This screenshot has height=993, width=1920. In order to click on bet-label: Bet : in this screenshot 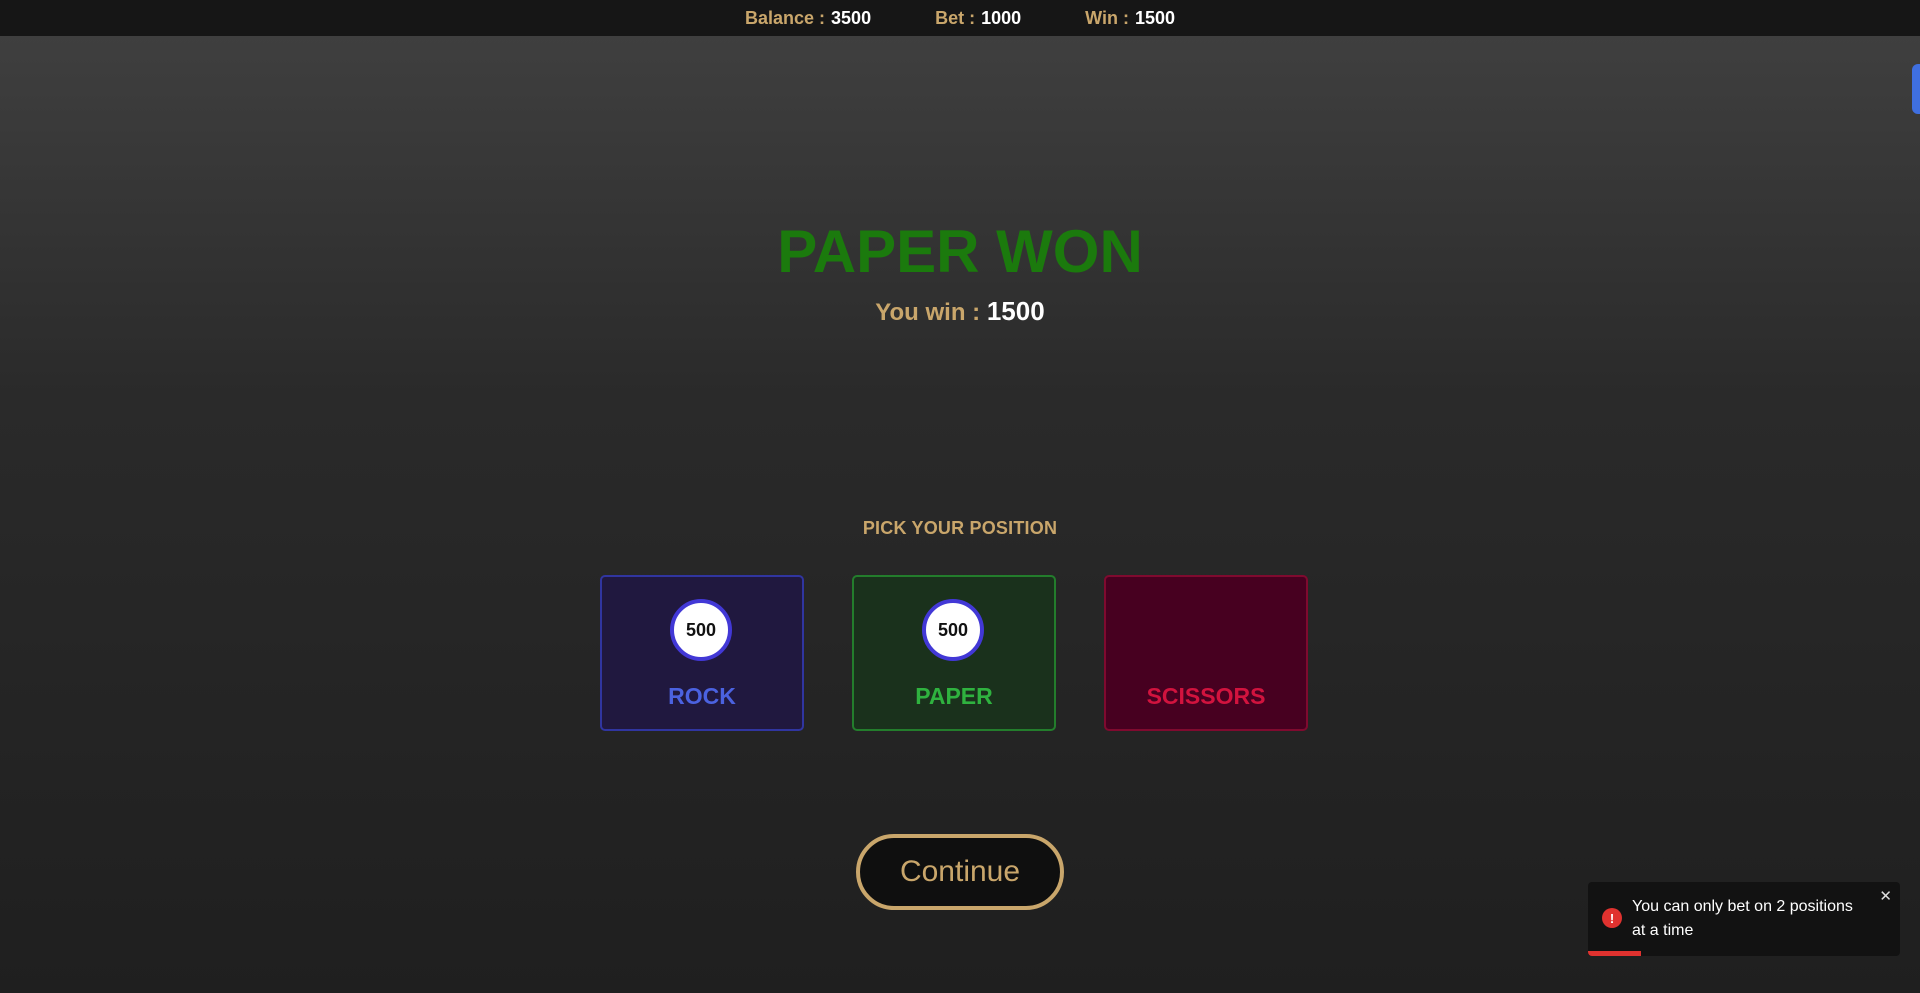, I will do `click(955, 17)`.